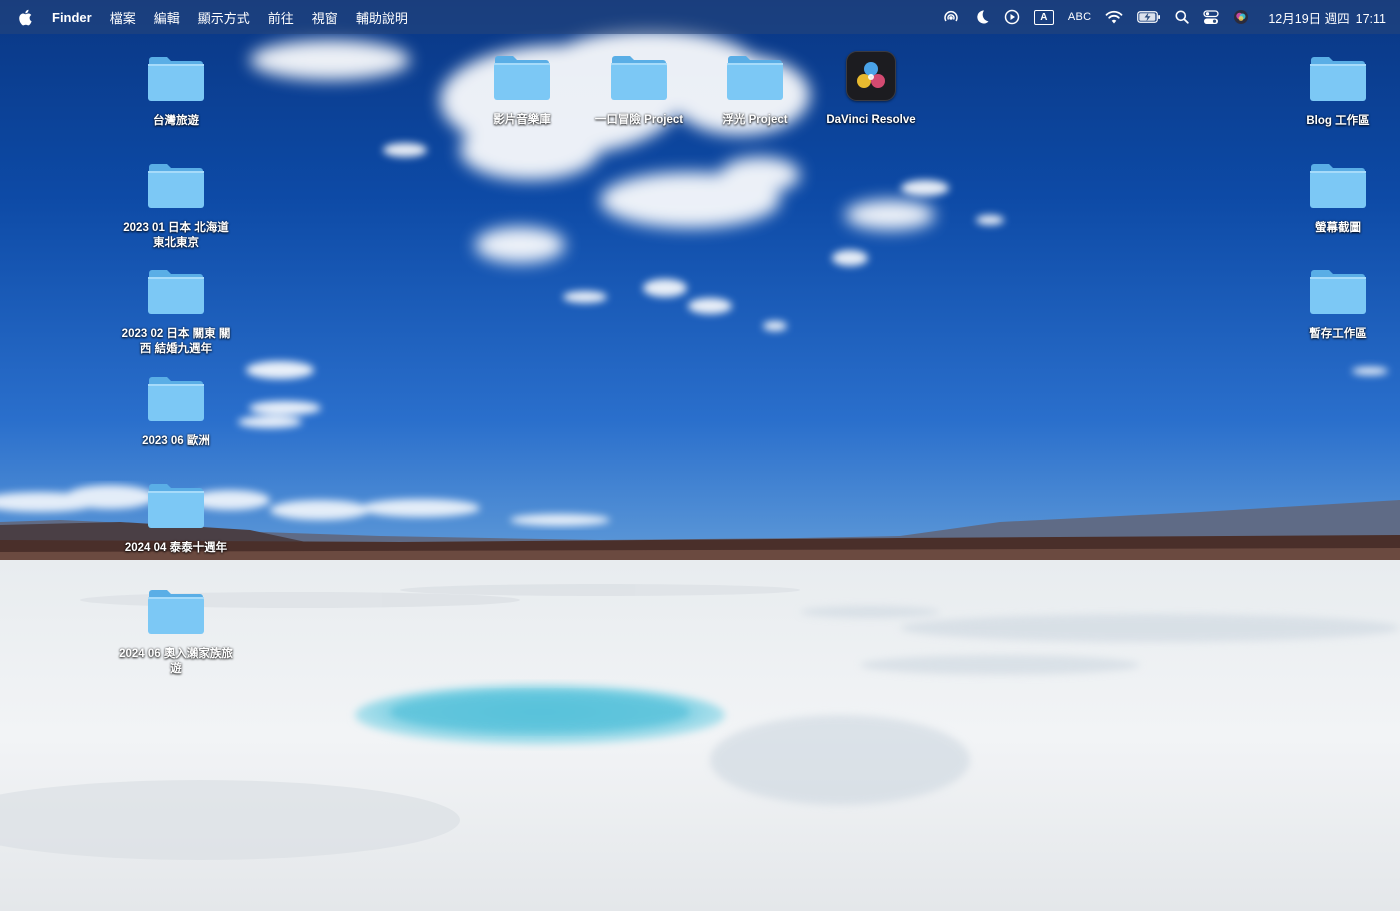 The image size is (1400, 911). I want to click on desktop-icon-label: 影片音樂庫, so click(522, 120).